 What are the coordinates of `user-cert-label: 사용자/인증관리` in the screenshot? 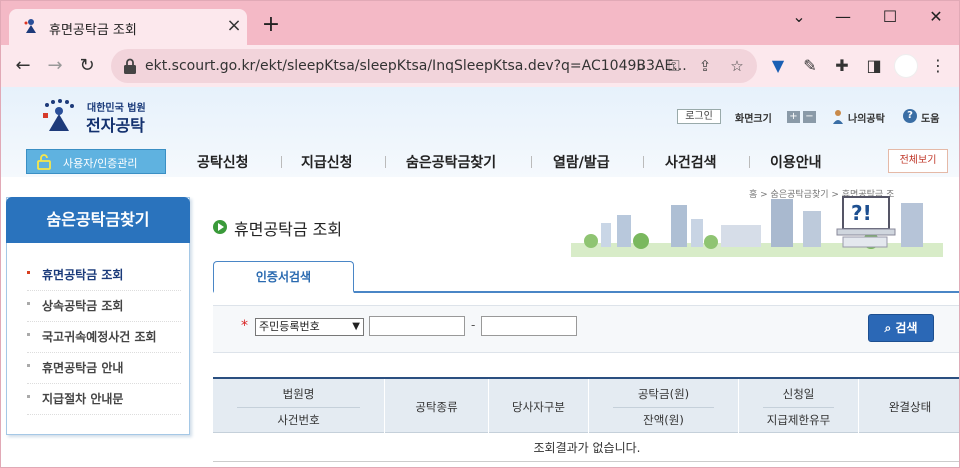 It's located at (100, 163).